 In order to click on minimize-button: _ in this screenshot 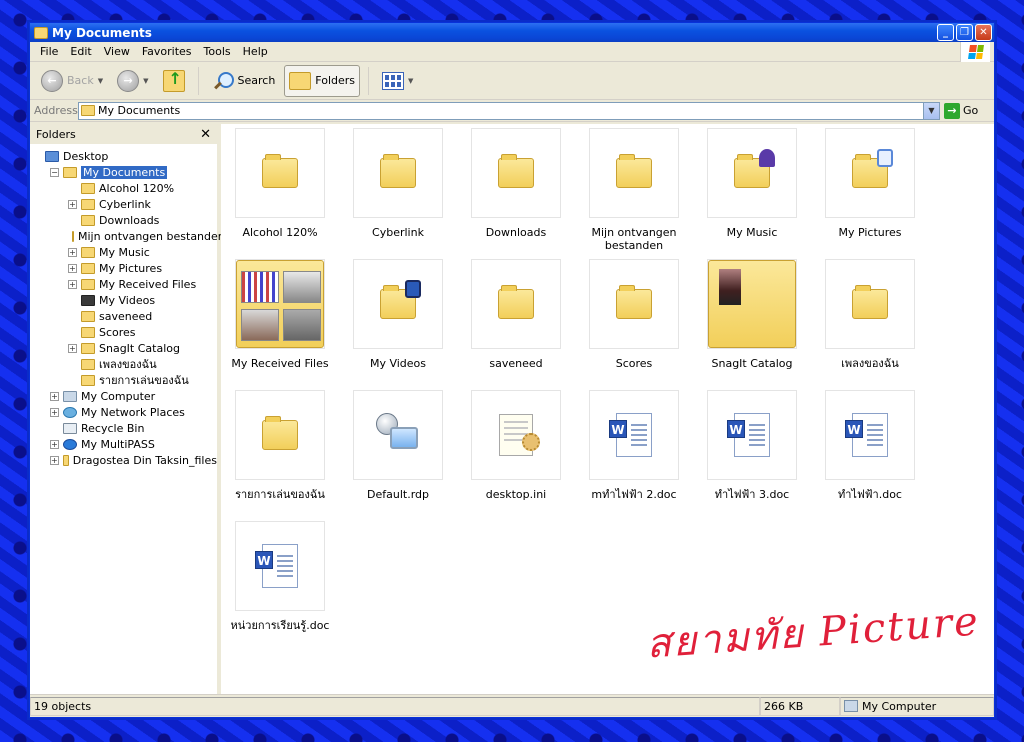, I will do `click(945, 32)`.